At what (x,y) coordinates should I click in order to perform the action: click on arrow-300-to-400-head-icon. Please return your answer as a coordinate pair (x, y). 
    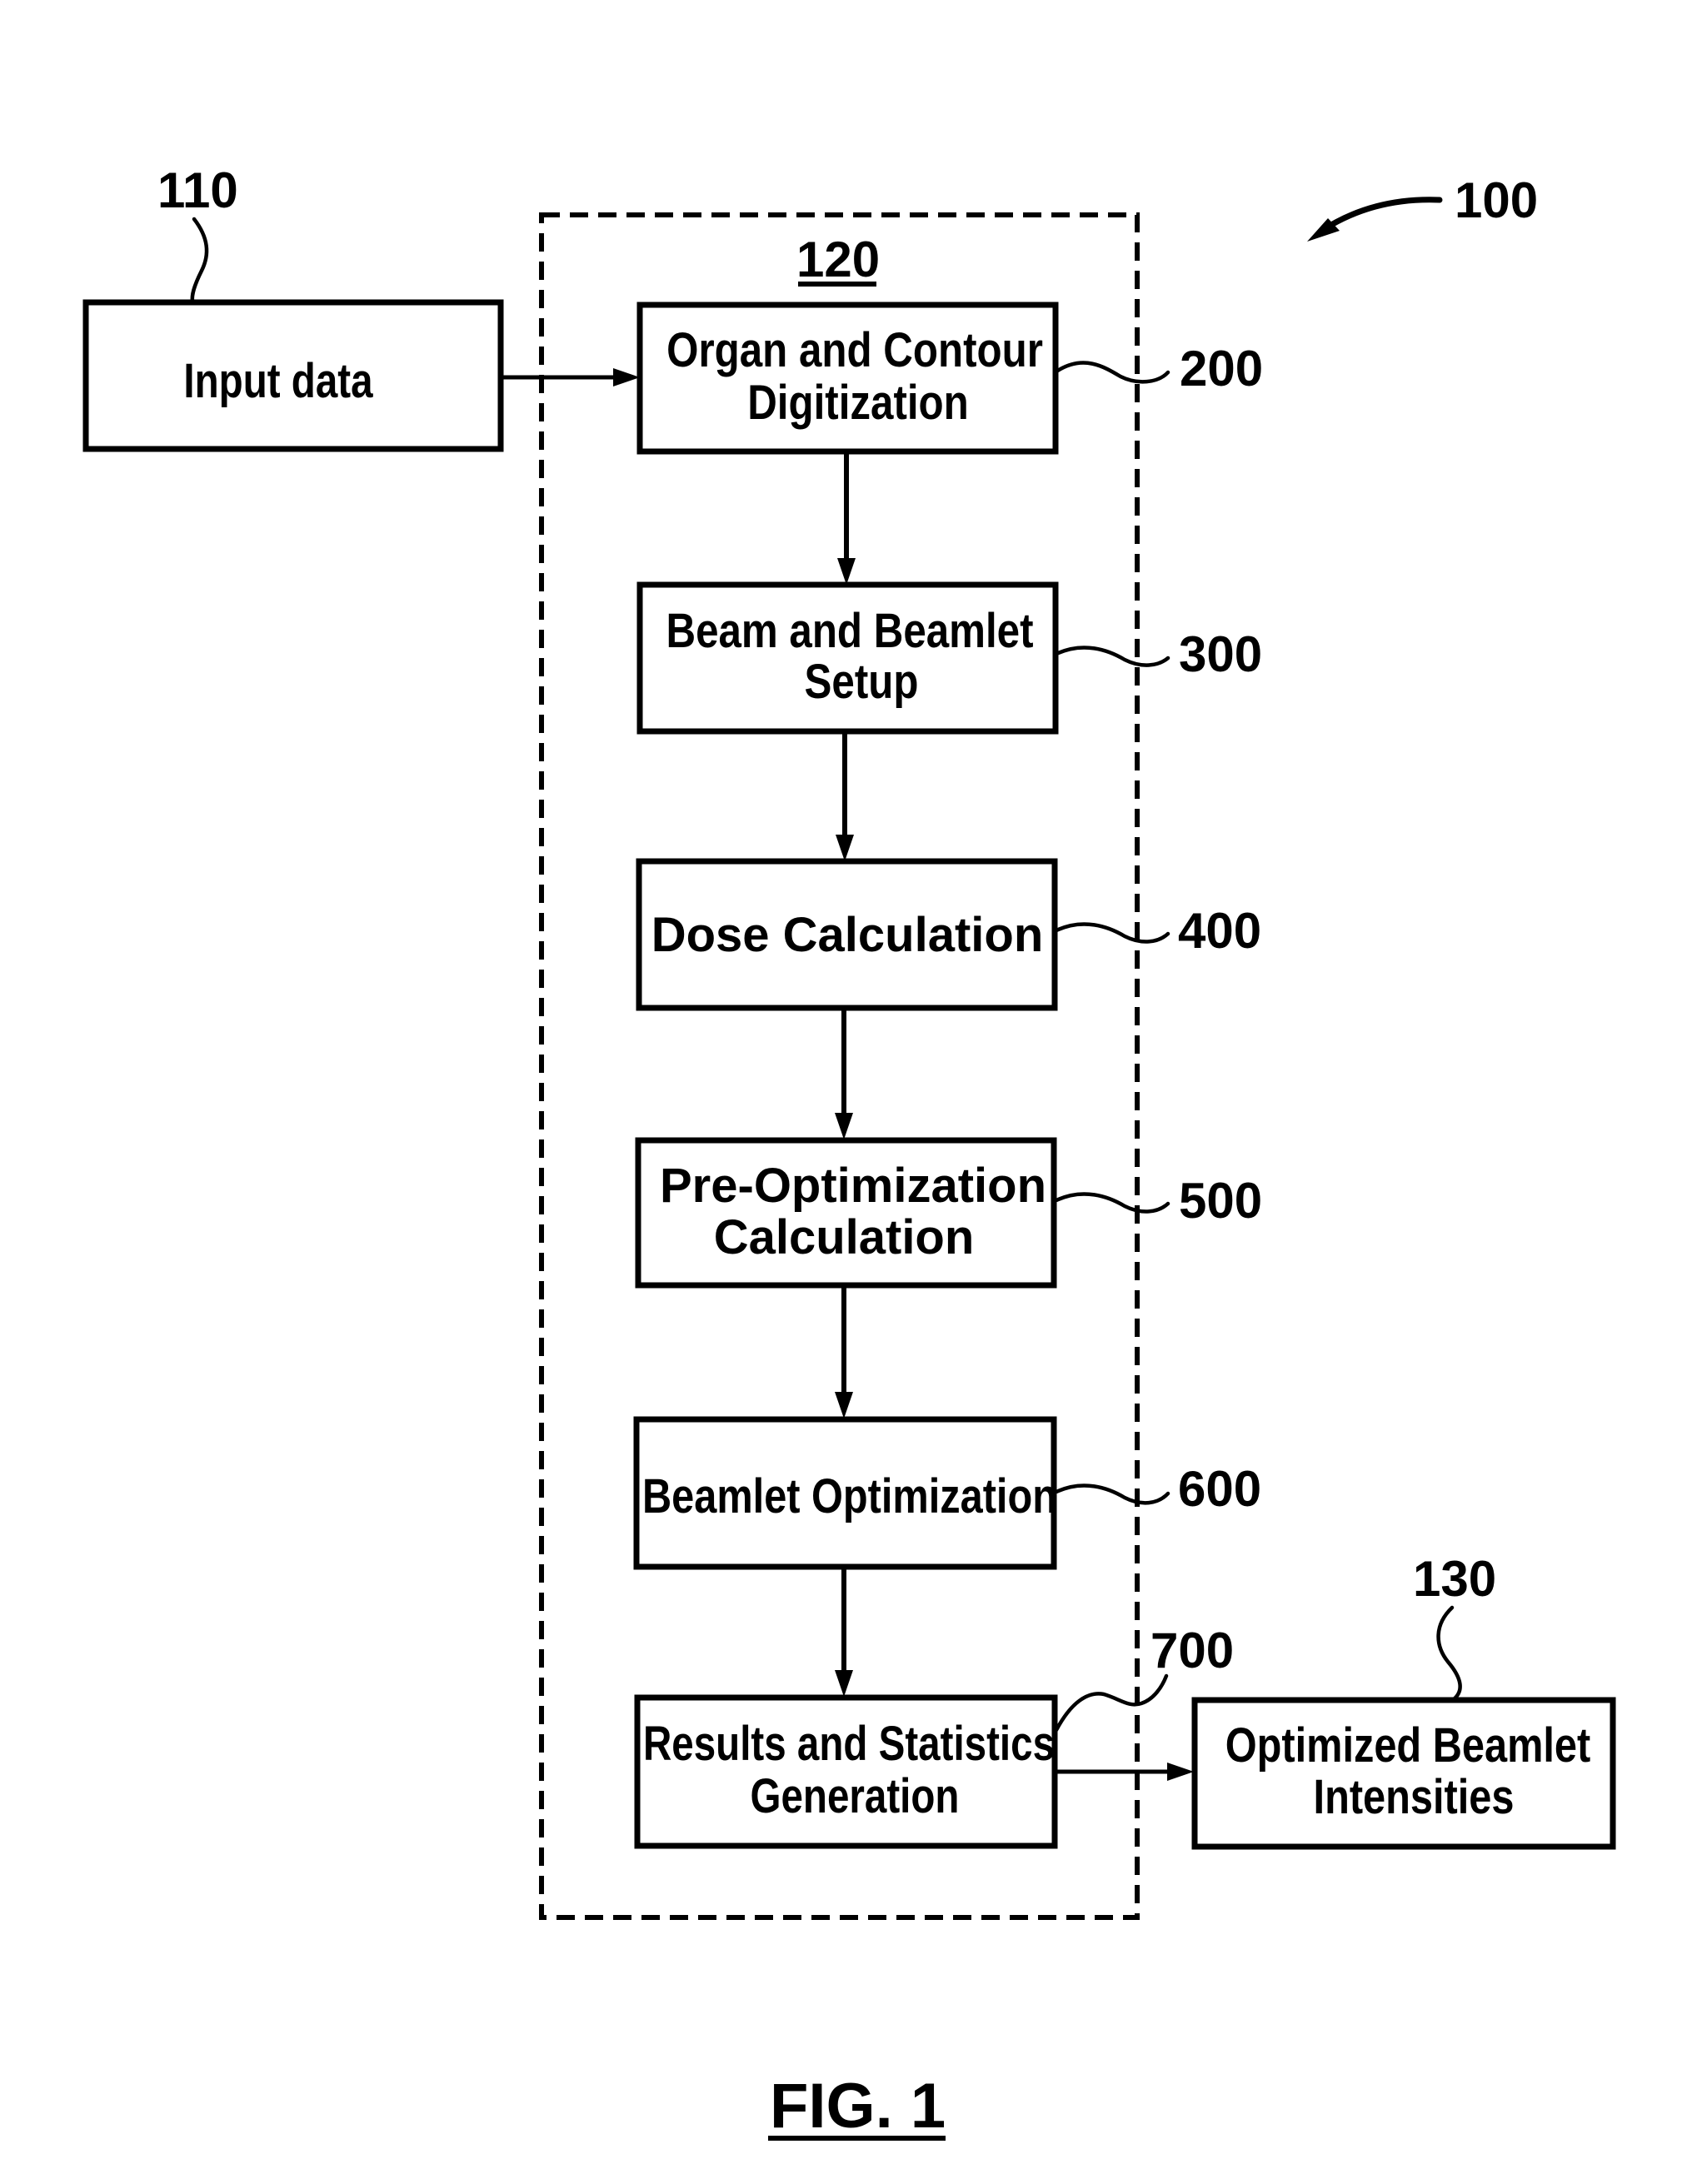
    Looking at the image, I should click on (845, 848).